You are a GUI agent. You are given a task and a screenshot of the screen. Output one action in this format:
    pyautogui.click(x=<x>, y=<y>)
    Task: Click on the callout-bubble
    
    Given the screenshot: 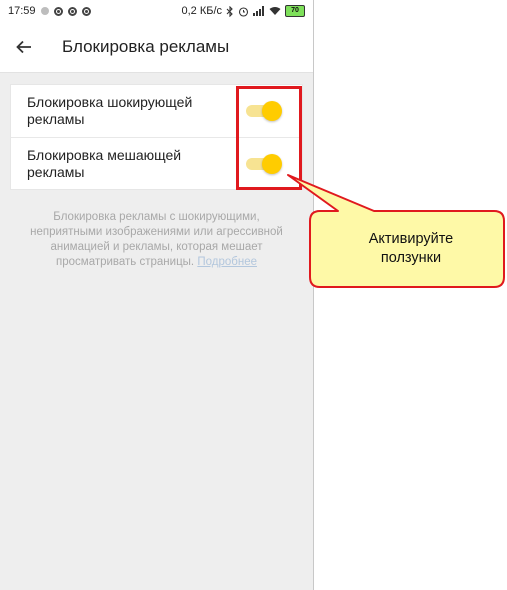 What is the action you would take?
    pyautogui.click(x=396, y=231)
    